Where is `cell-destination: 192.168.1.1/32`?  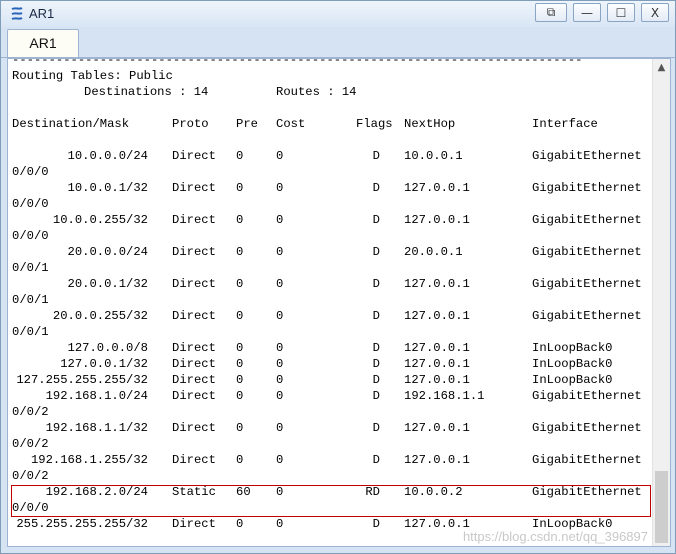
cell-destination: 192.168.1.1/32 is located at coordinates (96, 428).